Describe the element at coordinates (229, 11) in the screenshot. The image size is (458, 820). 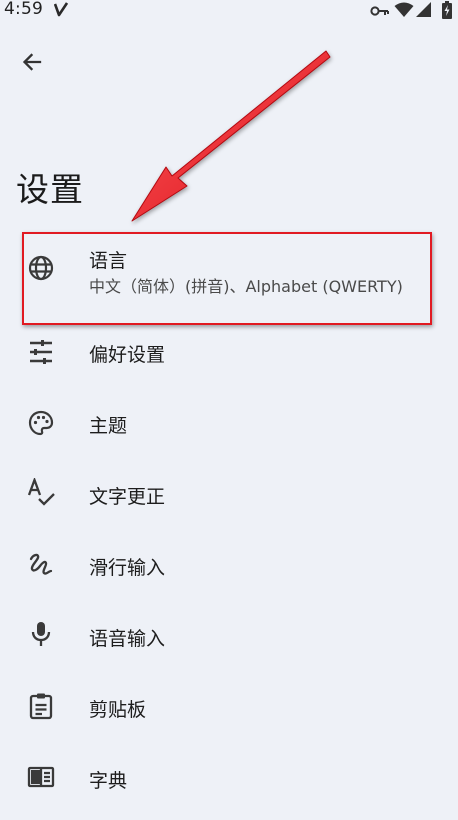
I see `status-bar: 4:59` at that location.